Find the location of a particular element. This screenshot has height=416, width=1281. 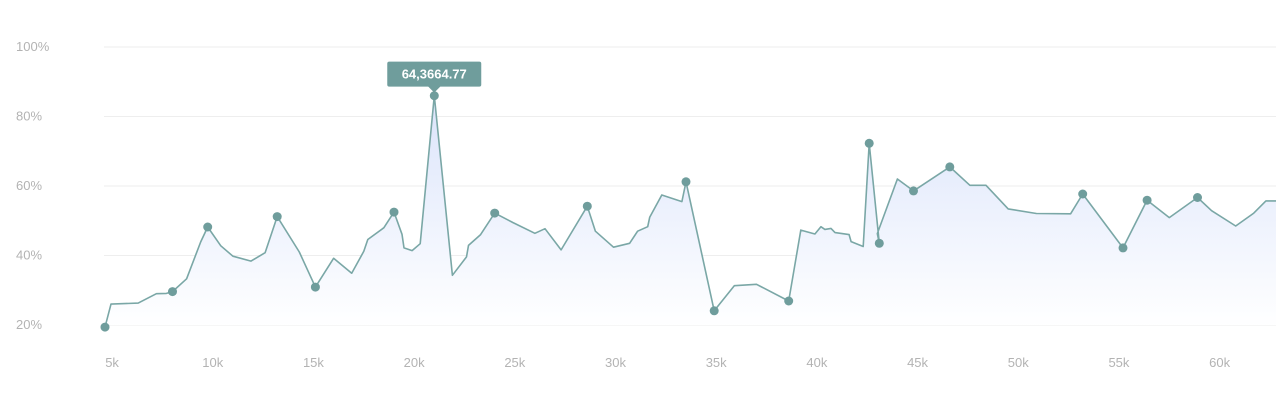

x-tick-label: 10k is located at coordinates (212, 362).